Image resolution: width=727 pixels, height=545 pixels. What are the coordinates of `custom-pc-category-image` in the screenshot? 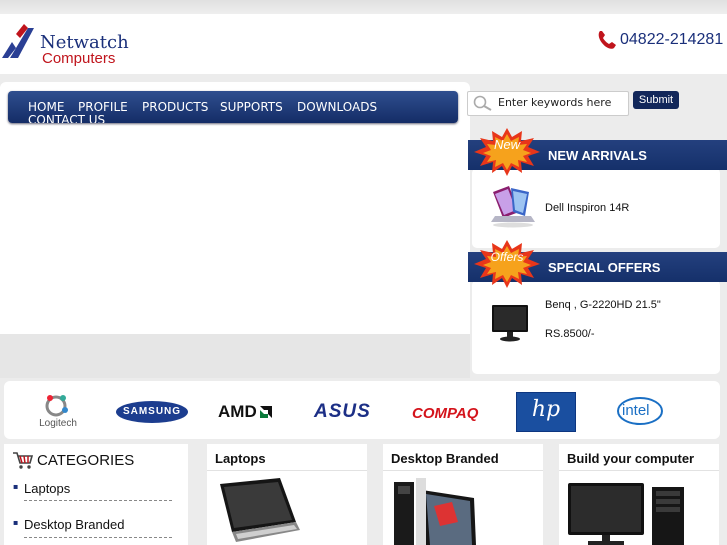 It's located at (628, 512).